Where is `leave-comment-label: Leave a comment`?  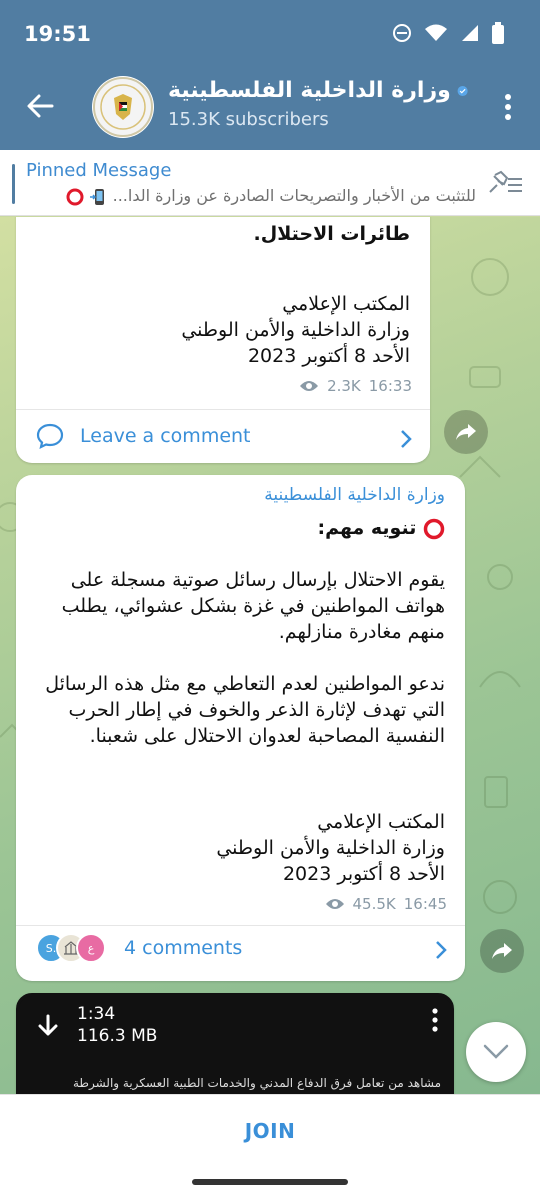 leave-comment-label: Leave a comment is located at coordinates (165, 436).